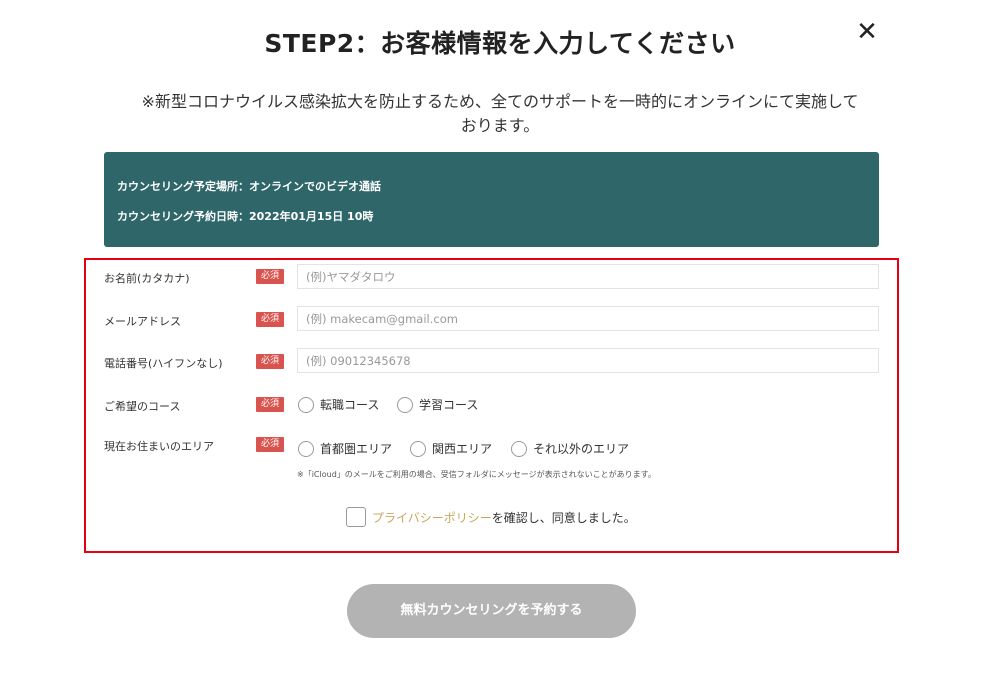 This screenshot has height=690, width=1000. Describe the element at coordinates (432, 517) in the screenshot. I see `privacy-policy-link: プライバシーポリシー` at that location.